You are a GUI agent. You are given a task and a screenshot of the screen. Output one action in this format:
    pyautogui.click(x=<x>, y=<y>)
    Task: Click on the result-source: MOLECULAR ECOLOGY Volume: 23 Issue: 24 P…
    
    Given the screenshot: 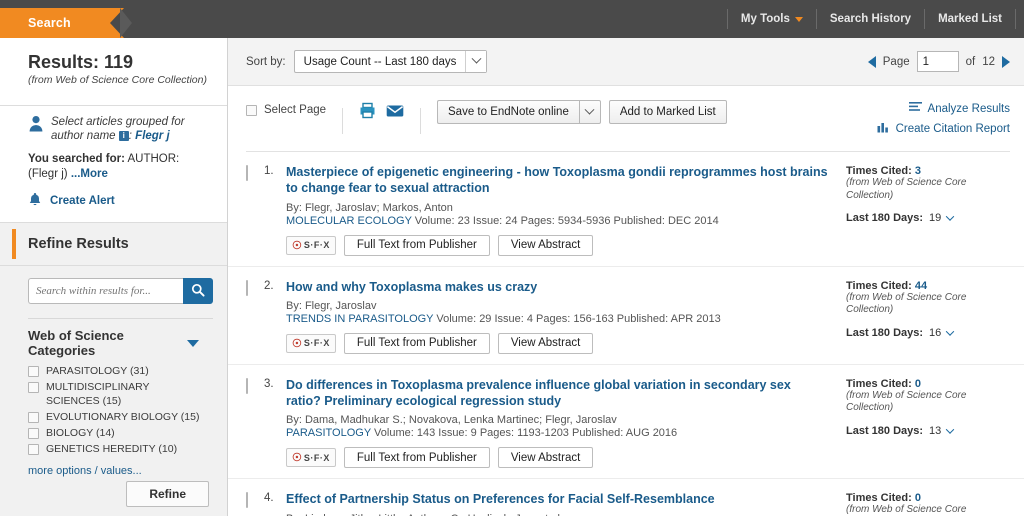 What is the action you would take?
    pyautogui.click(x=557, y=221)
    